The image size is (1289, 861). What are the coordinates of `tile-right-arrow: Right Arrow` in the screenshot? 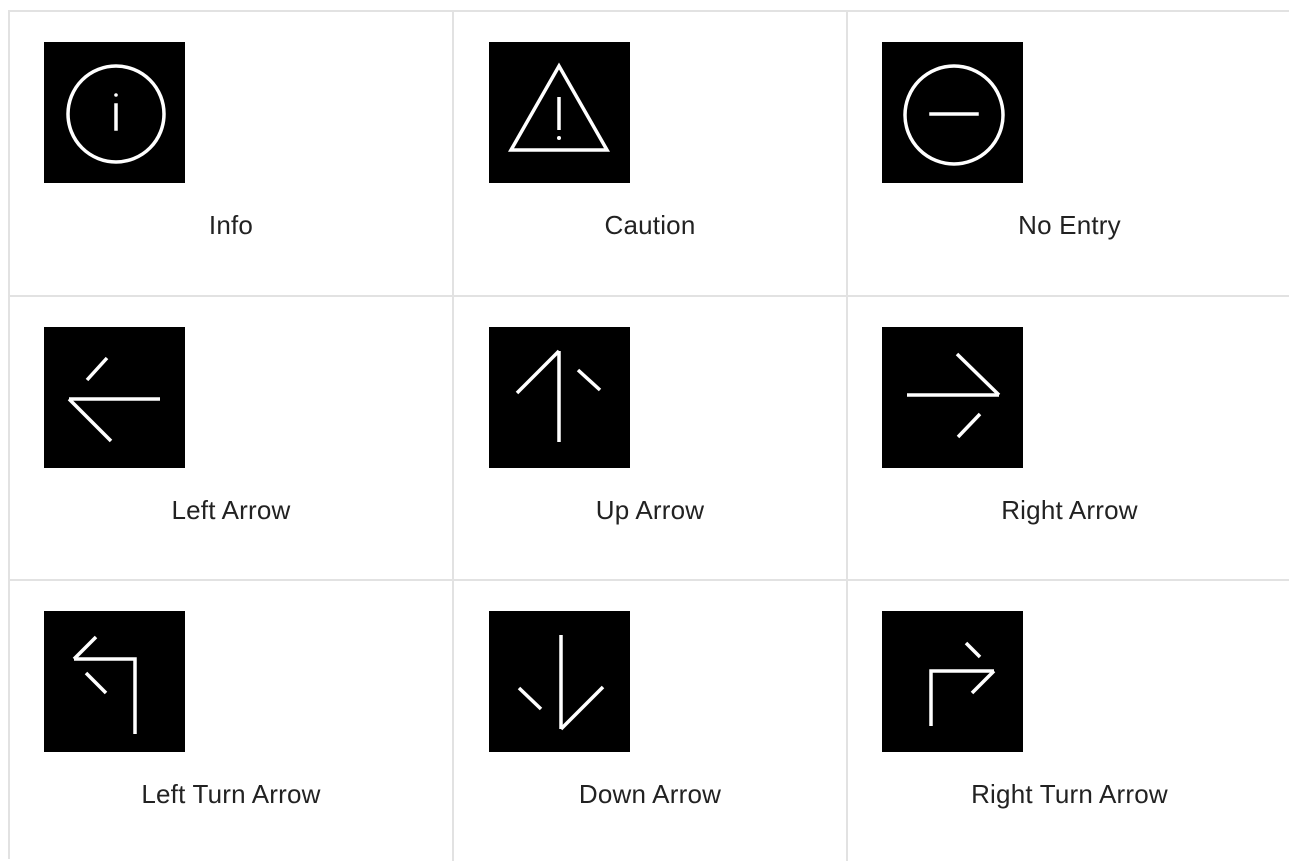 It's located at (1068, 439).